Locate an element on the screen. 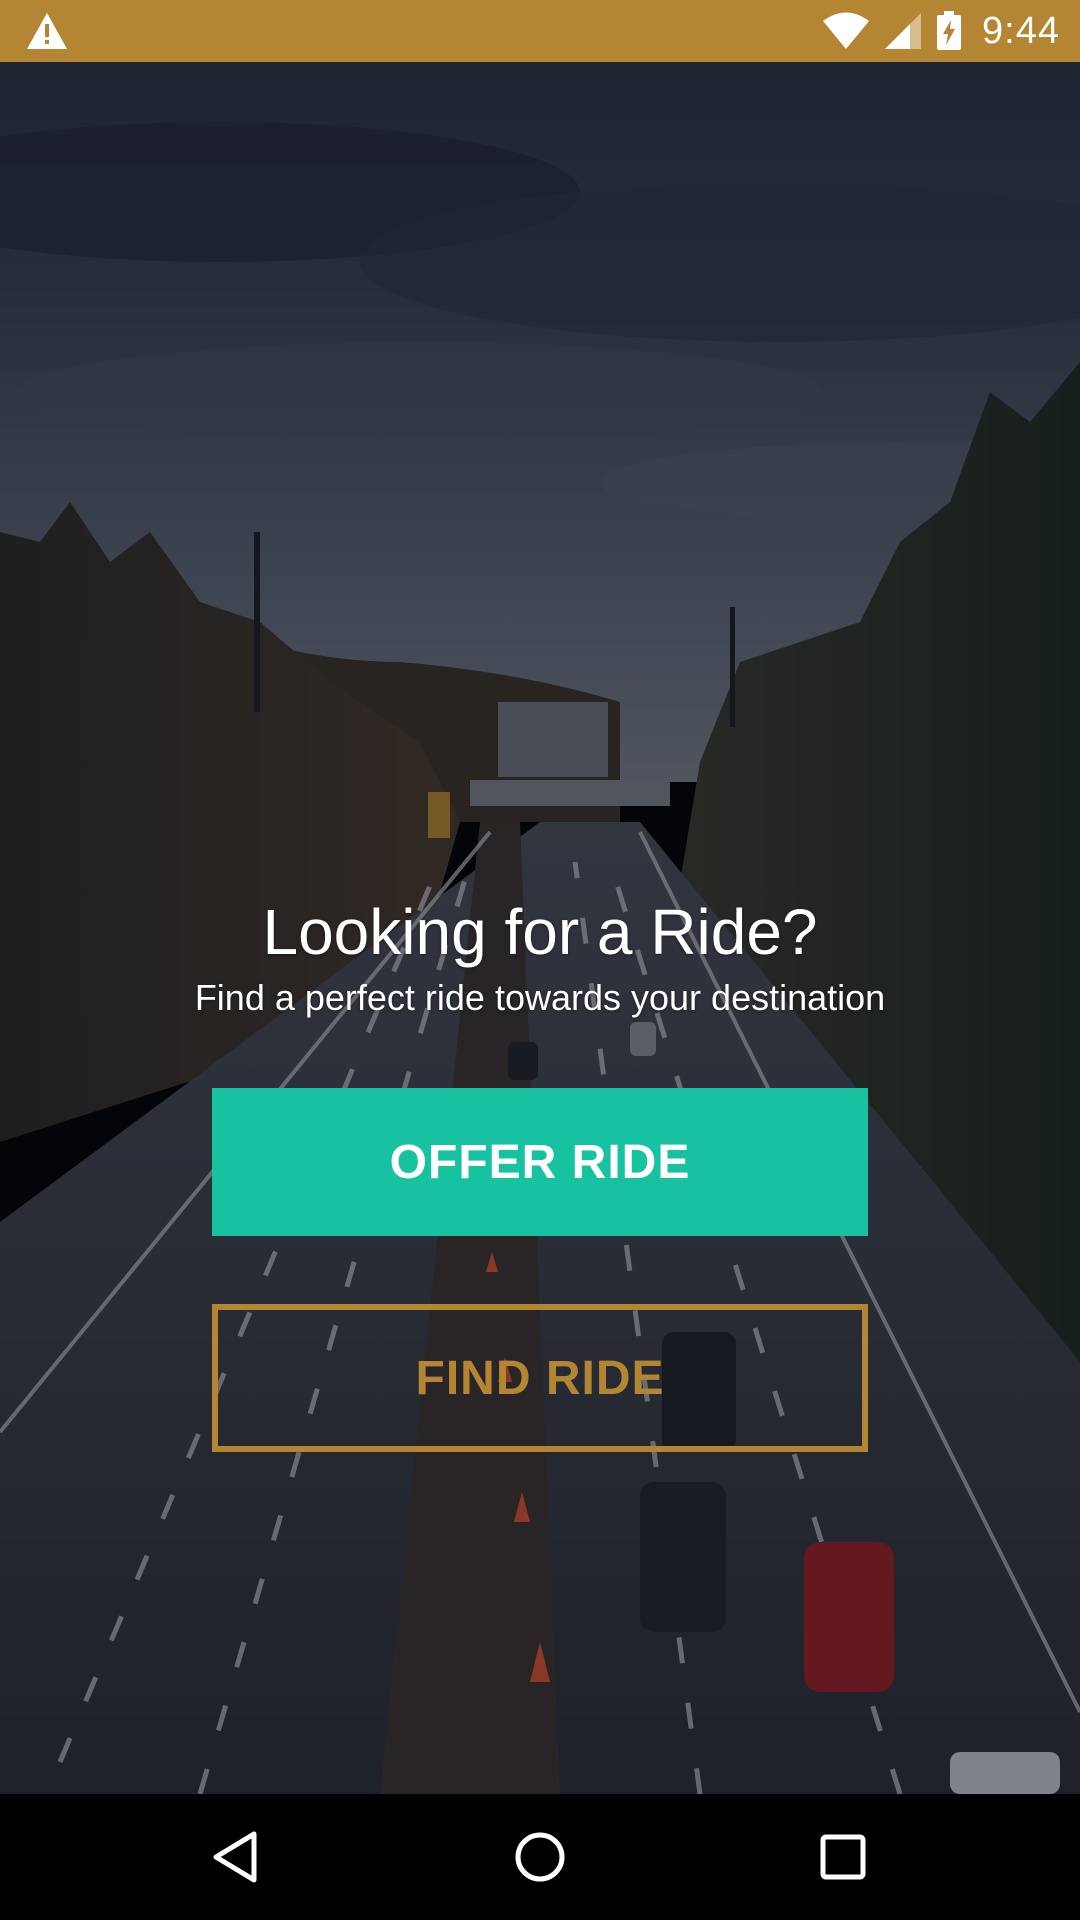 Image resolution: width=1080 pixels, height=1920 pixels. cell-signal-icon is located at coordinates (903, 31).